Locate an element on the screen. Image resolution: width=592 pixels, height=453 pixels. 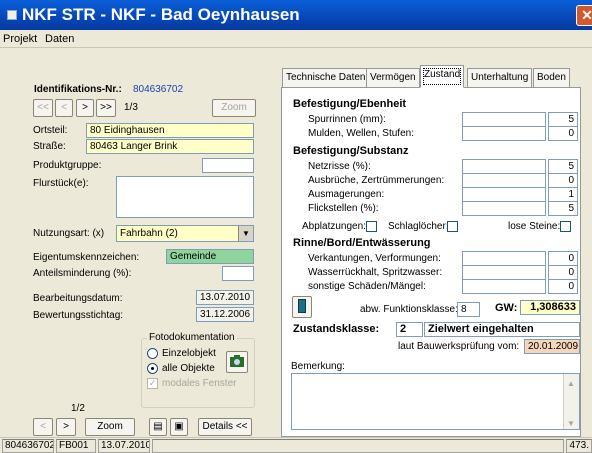
ausmagerungen-label: Ausmagerungen: is located at coordinates (346, 194).